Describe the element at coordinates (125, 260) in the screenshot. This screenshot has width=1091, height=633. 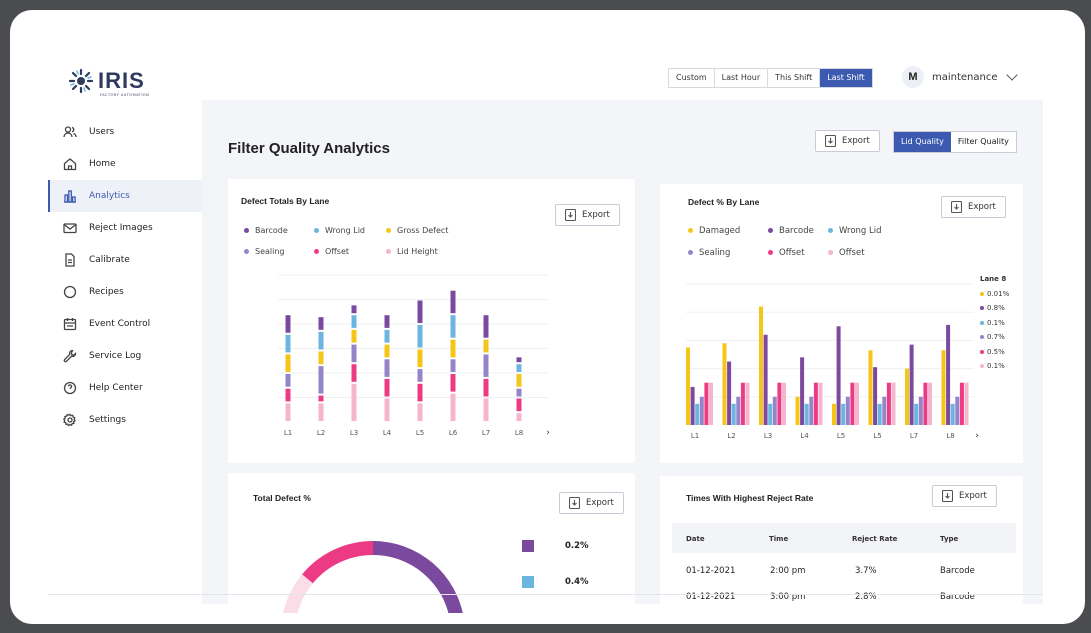
I see `sidebar-item-calibrate: Calibrate` at that location.